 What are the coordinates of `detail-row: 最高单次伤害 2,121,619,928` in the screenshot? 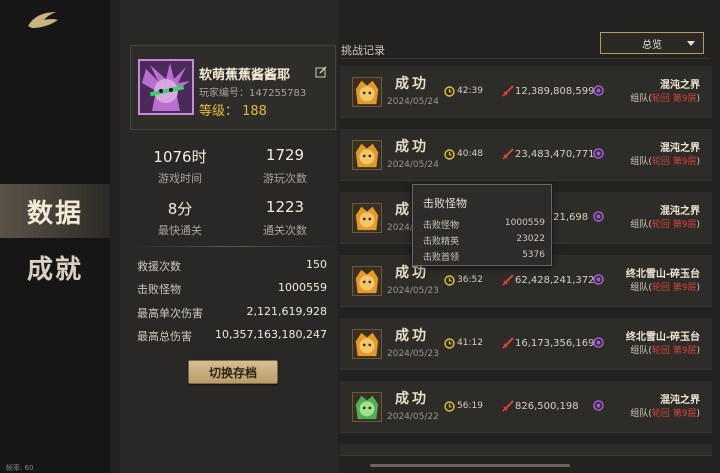 It's located at (237, 314).